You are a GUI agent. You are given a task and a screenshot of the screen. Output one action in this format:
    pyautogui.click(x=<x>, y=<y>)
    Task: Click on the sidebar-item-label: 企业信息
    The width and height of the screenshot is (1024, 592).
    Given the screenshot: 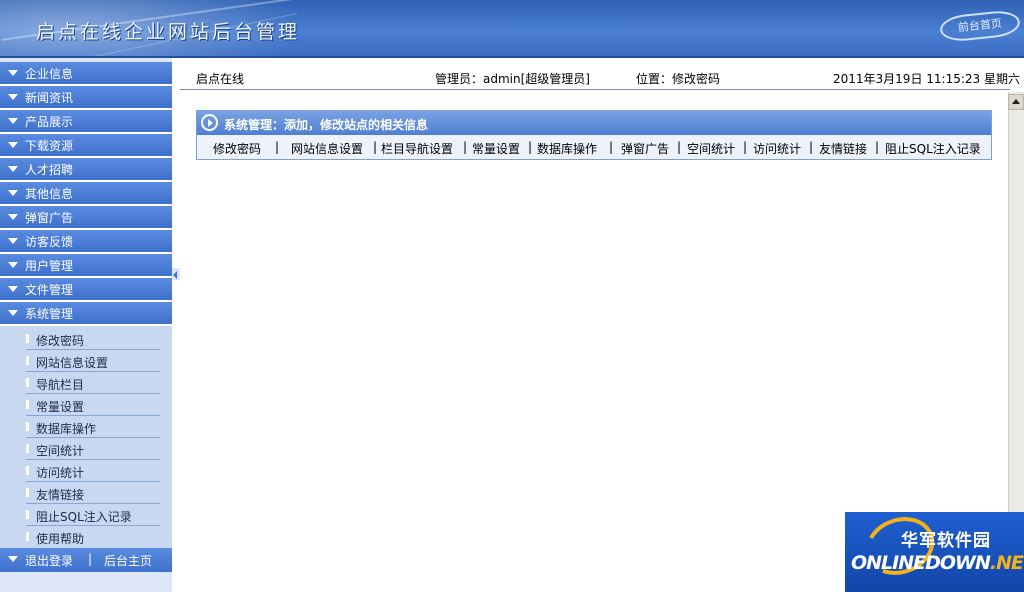 What is the action you would take?
    pyautogui.click(x=49, y=74)
    